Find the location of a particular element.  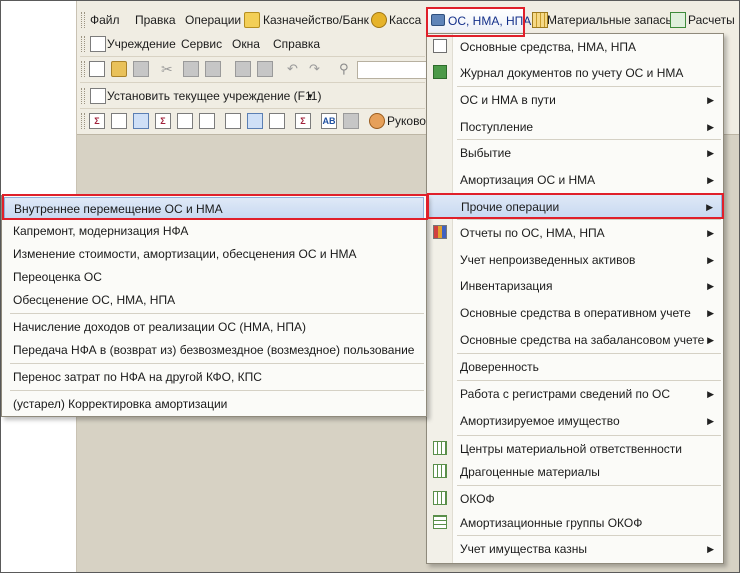

dropdown-item-label: ОКОФ is located at coordinates (477, 499).